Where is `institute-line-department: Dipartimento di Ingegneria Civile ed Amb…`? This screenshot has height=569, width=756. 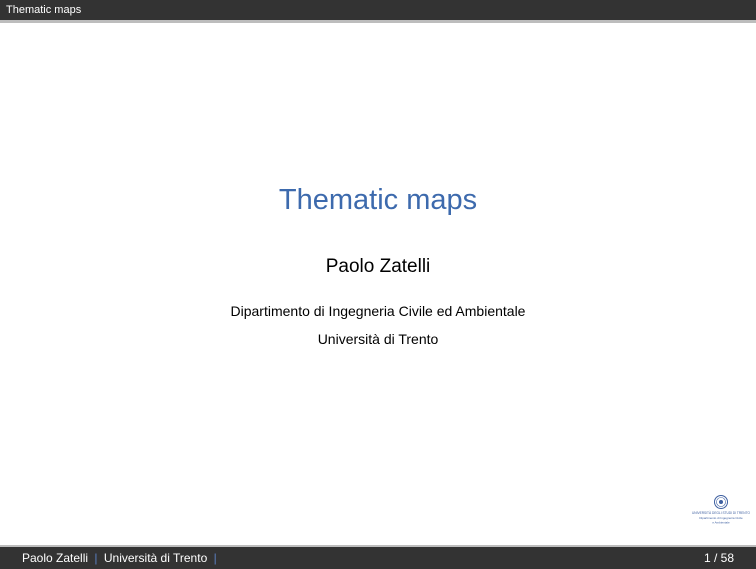
institute-line-department: Dipartimento di Ingegneria Civile ed Amb… is located at coordinates (378, 311).